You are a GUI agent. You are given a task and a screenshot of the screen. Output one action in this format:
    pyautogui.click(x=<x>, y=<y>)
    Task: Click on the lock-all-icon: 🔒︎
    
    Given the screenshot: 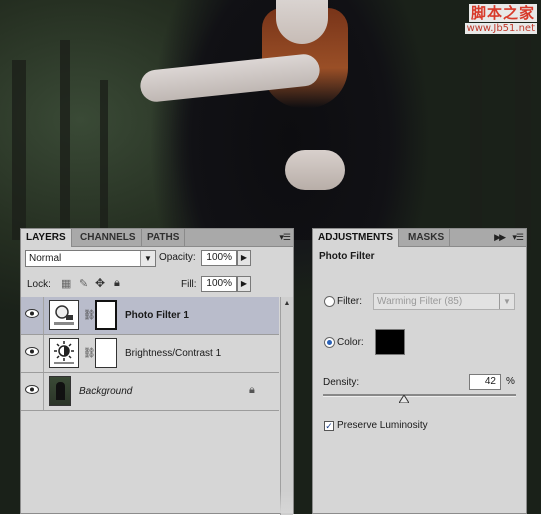 What is the action you would take?
    pyautogui.click(x=117, y=283)
    